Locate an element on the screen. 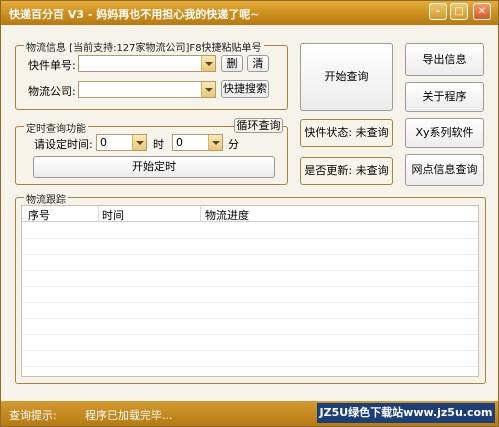 The height and width of the screenshot is (427, 499). hour-value: 0 is located at coordinates (103, 142).